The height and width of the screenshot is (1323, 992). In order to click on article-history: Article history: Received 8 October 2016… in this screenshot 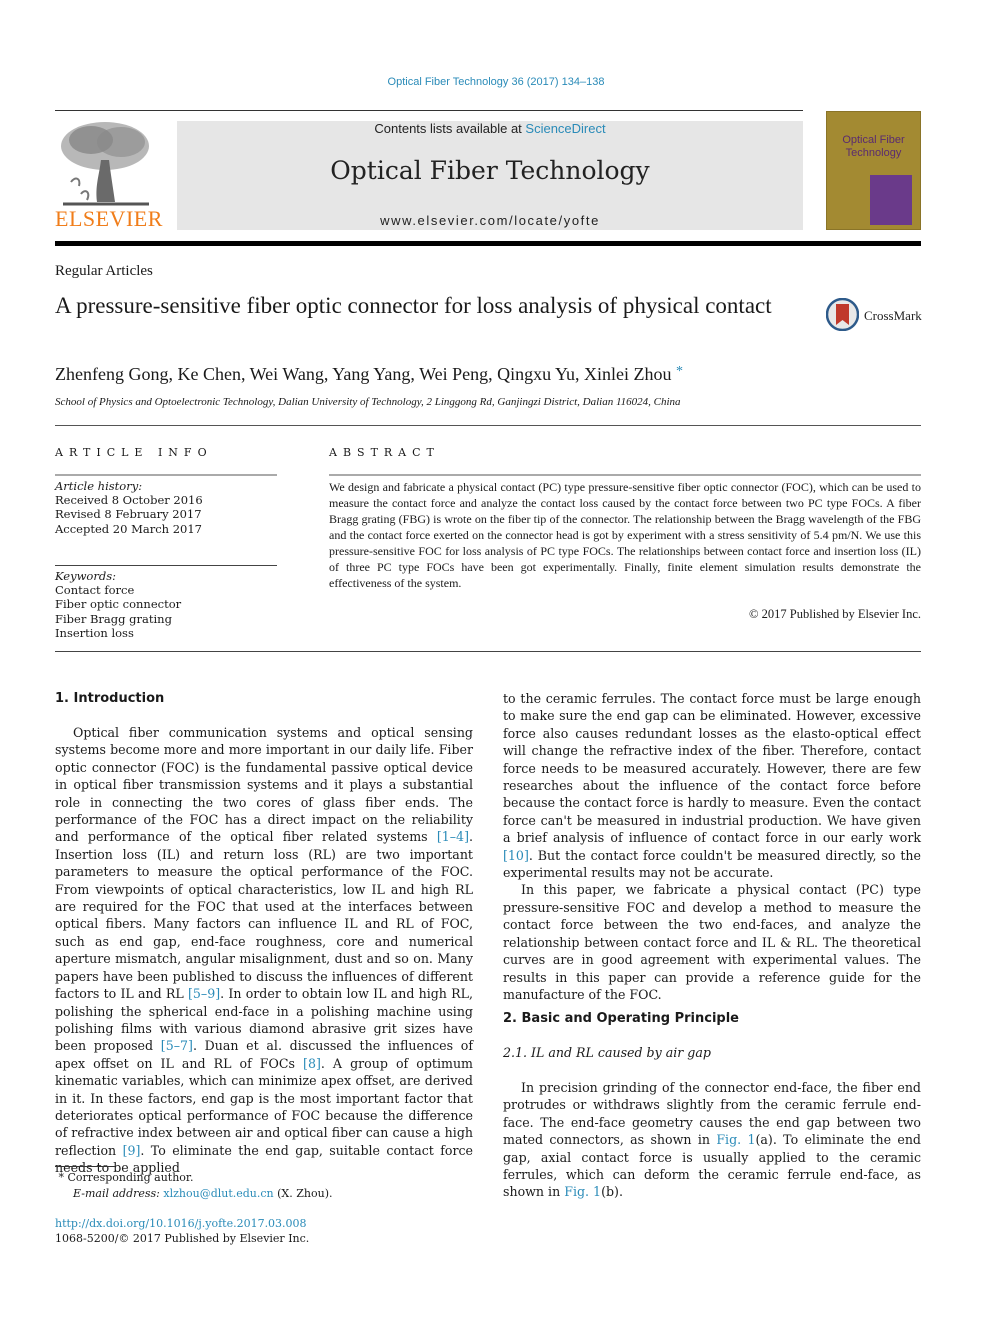, I will do `click(129, 507)`.